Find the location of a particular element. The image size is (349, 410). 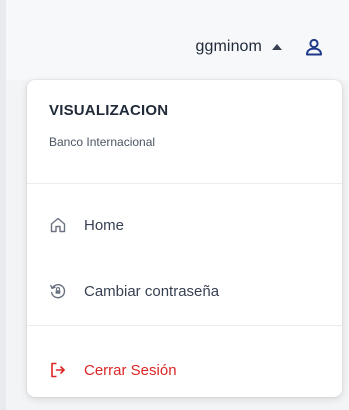

user-icon is located at coordinates (314, 47).